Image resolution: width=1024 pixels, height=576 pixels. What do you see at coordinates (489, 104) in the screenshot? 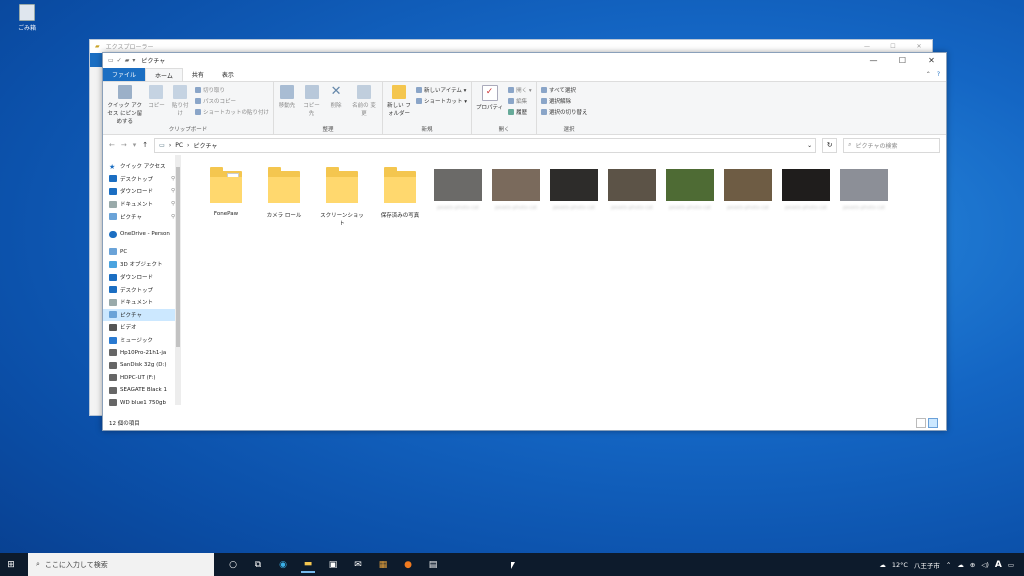
I see `properties-button: ✓ プロパティ` at bounding box center [489, 104].